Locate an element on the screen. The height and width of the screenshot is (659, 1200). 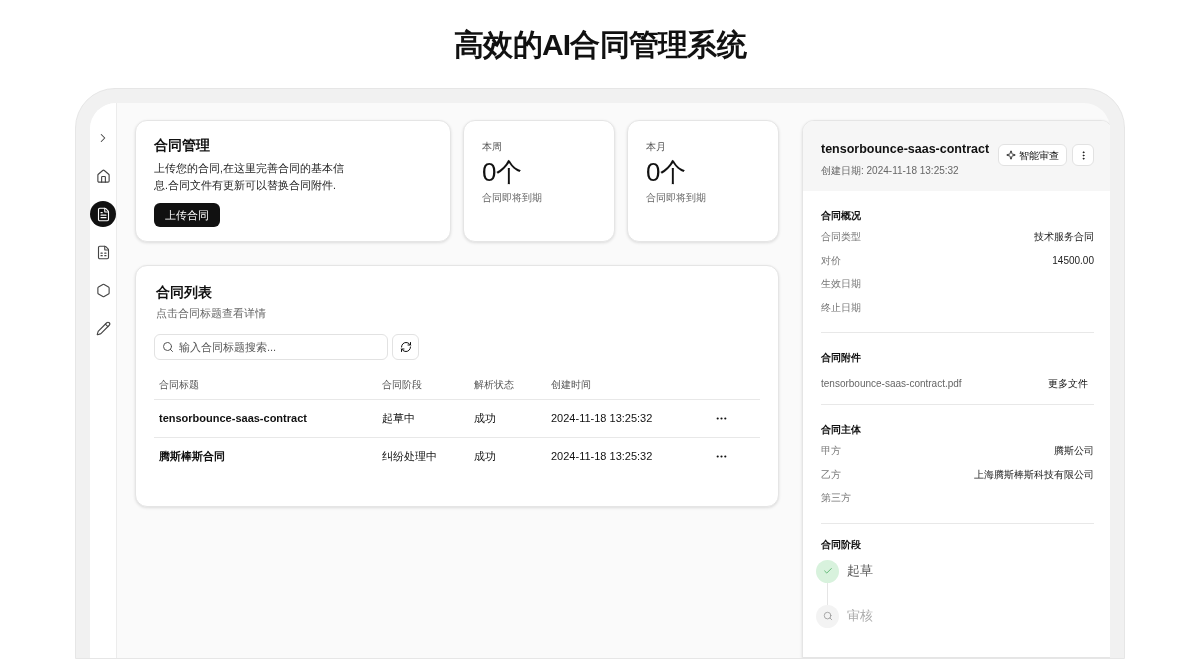
column-header: 解析状态 is located at coordinates (494, 384).